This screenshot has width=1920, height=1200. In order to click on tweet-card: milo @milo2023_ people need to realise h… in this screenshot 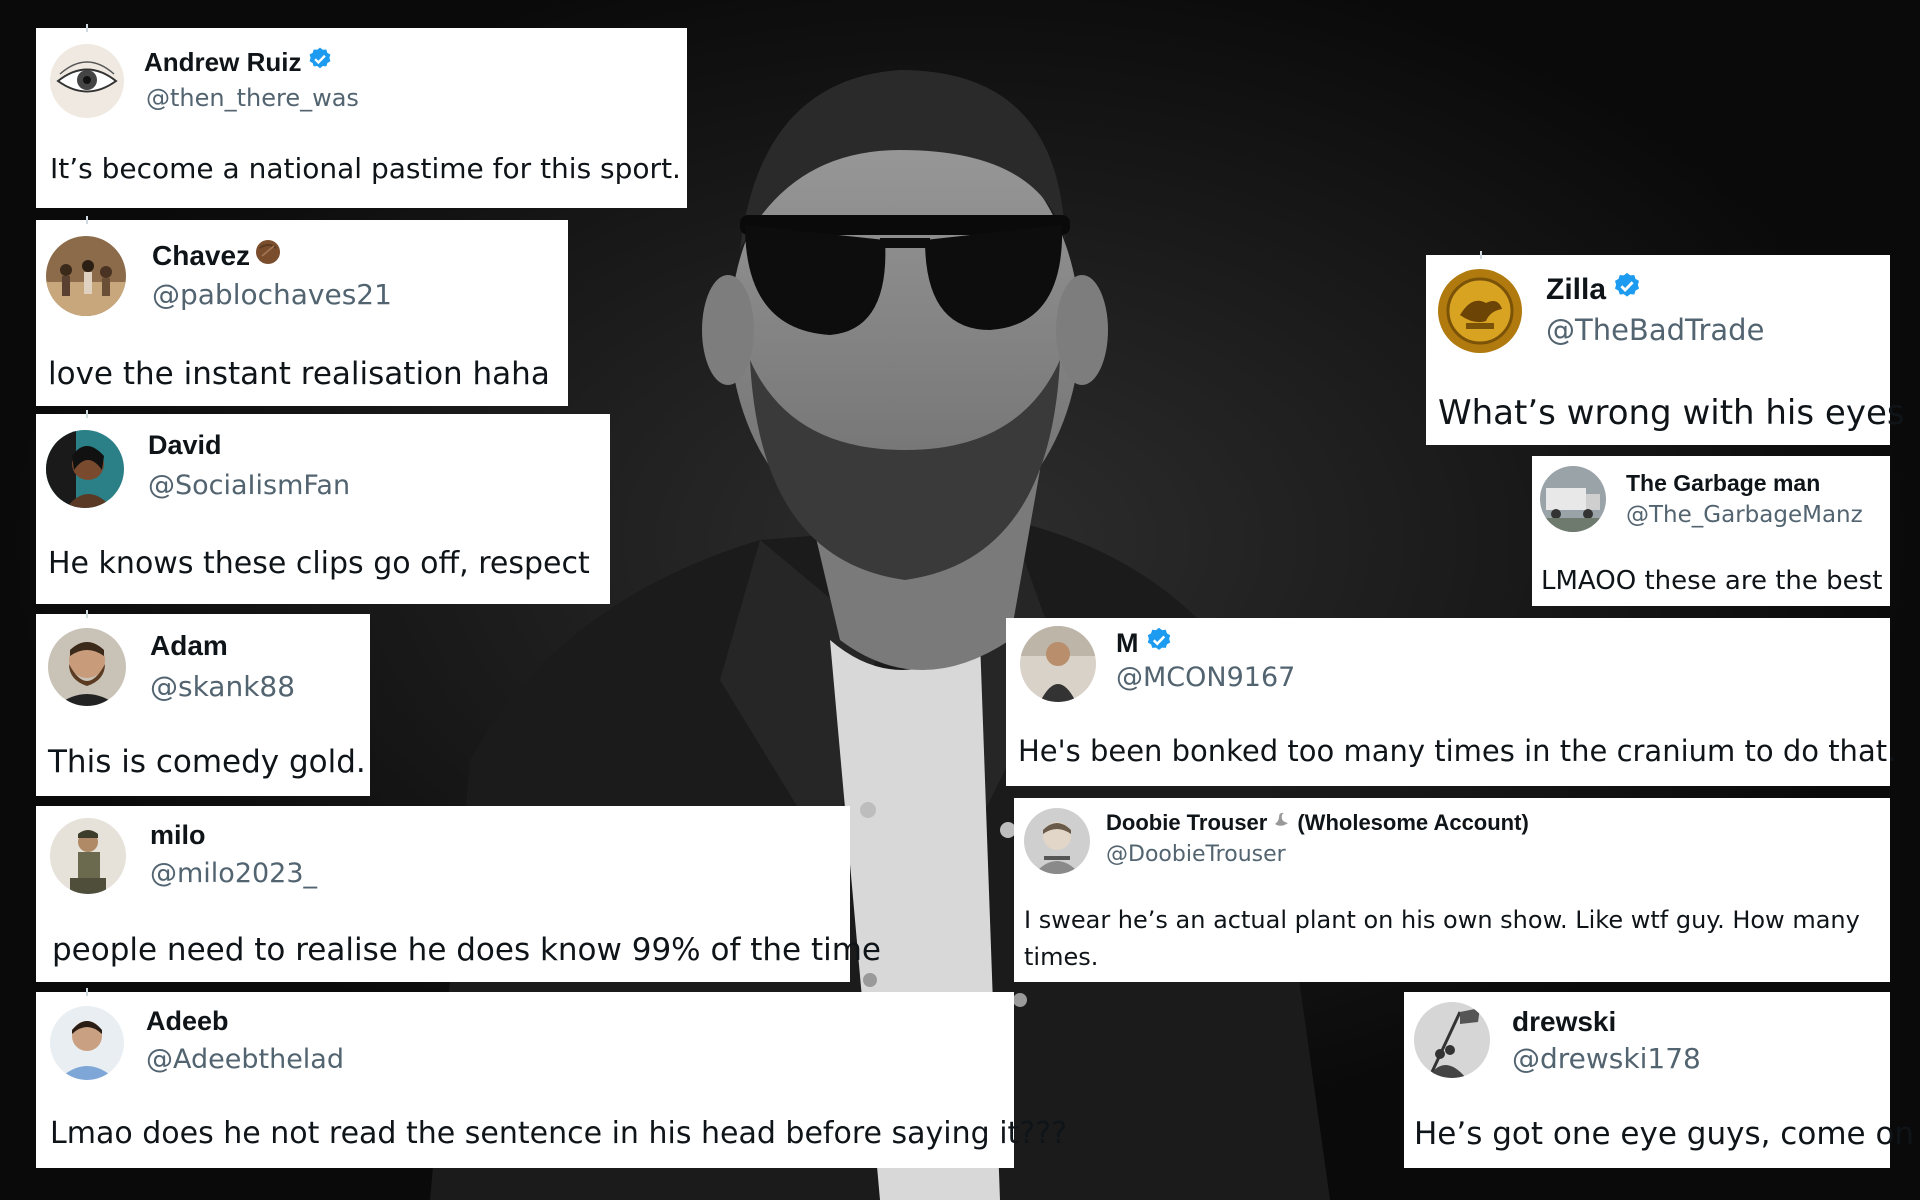, I will do `click(458, 894)`.